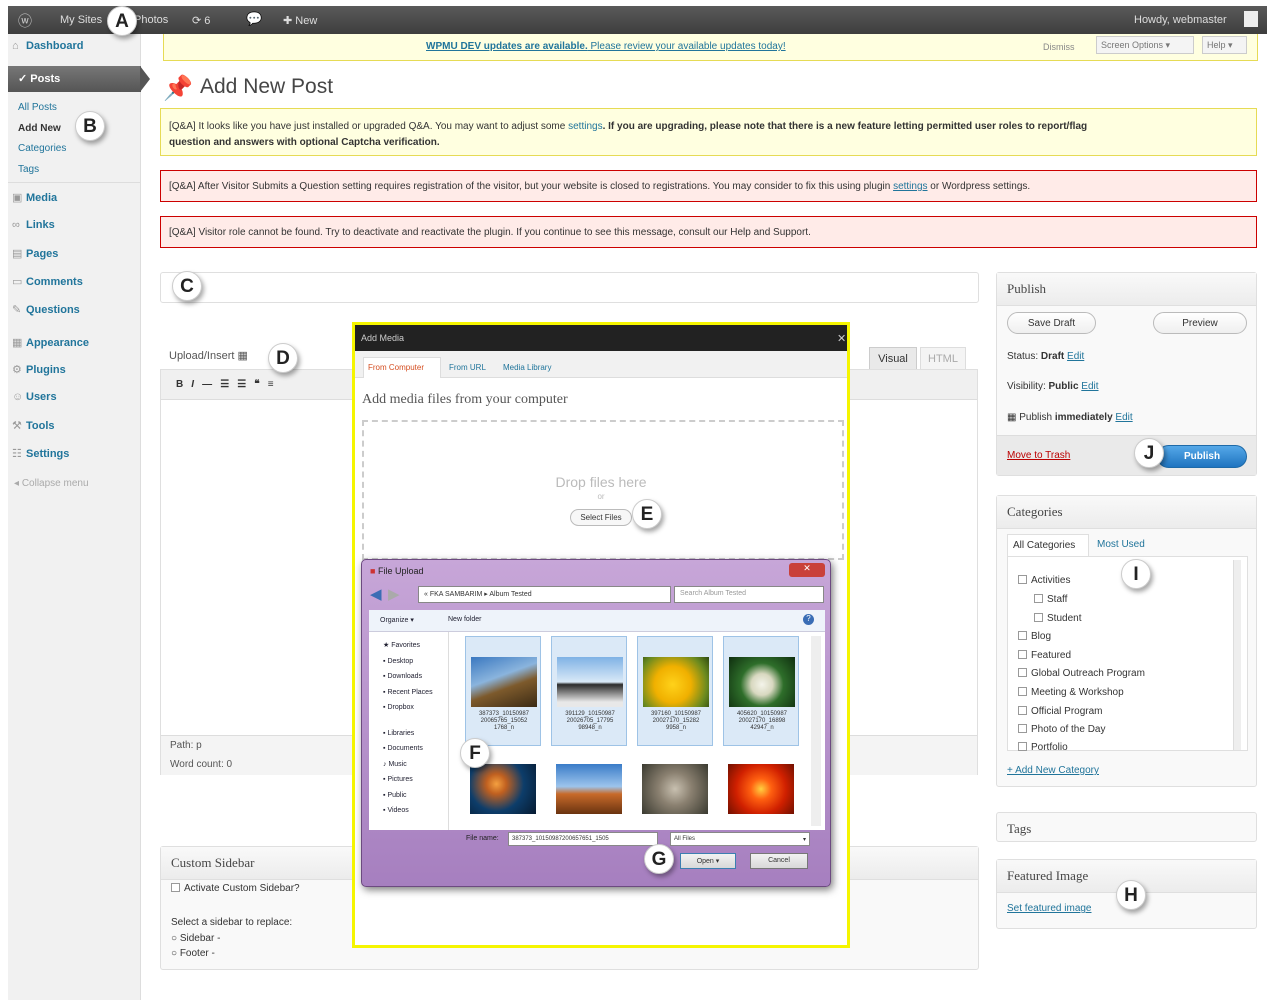  What do you see at coordinates (1048, 545) in the screenshot?
I see `tab-all-categories: All Categories` at bounding box center [1048, 545].